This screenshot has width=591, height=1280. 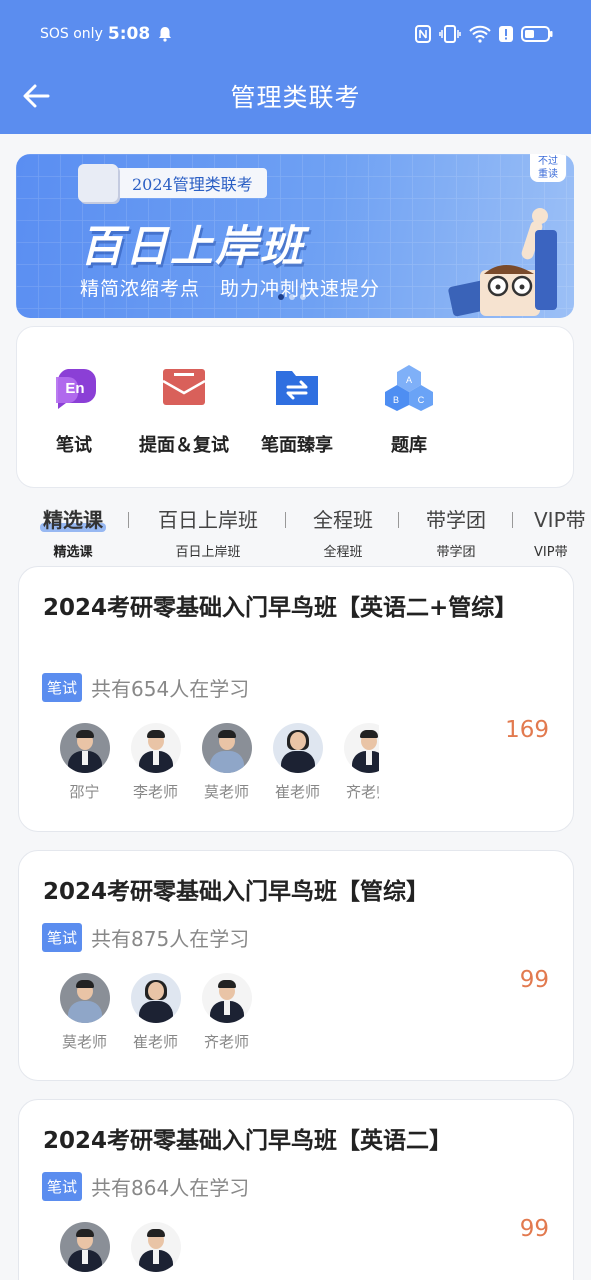 I want to click on banner-subtitle: 精简浓缩考点 助力冲刺快速提分, so click(x=230, y=289).